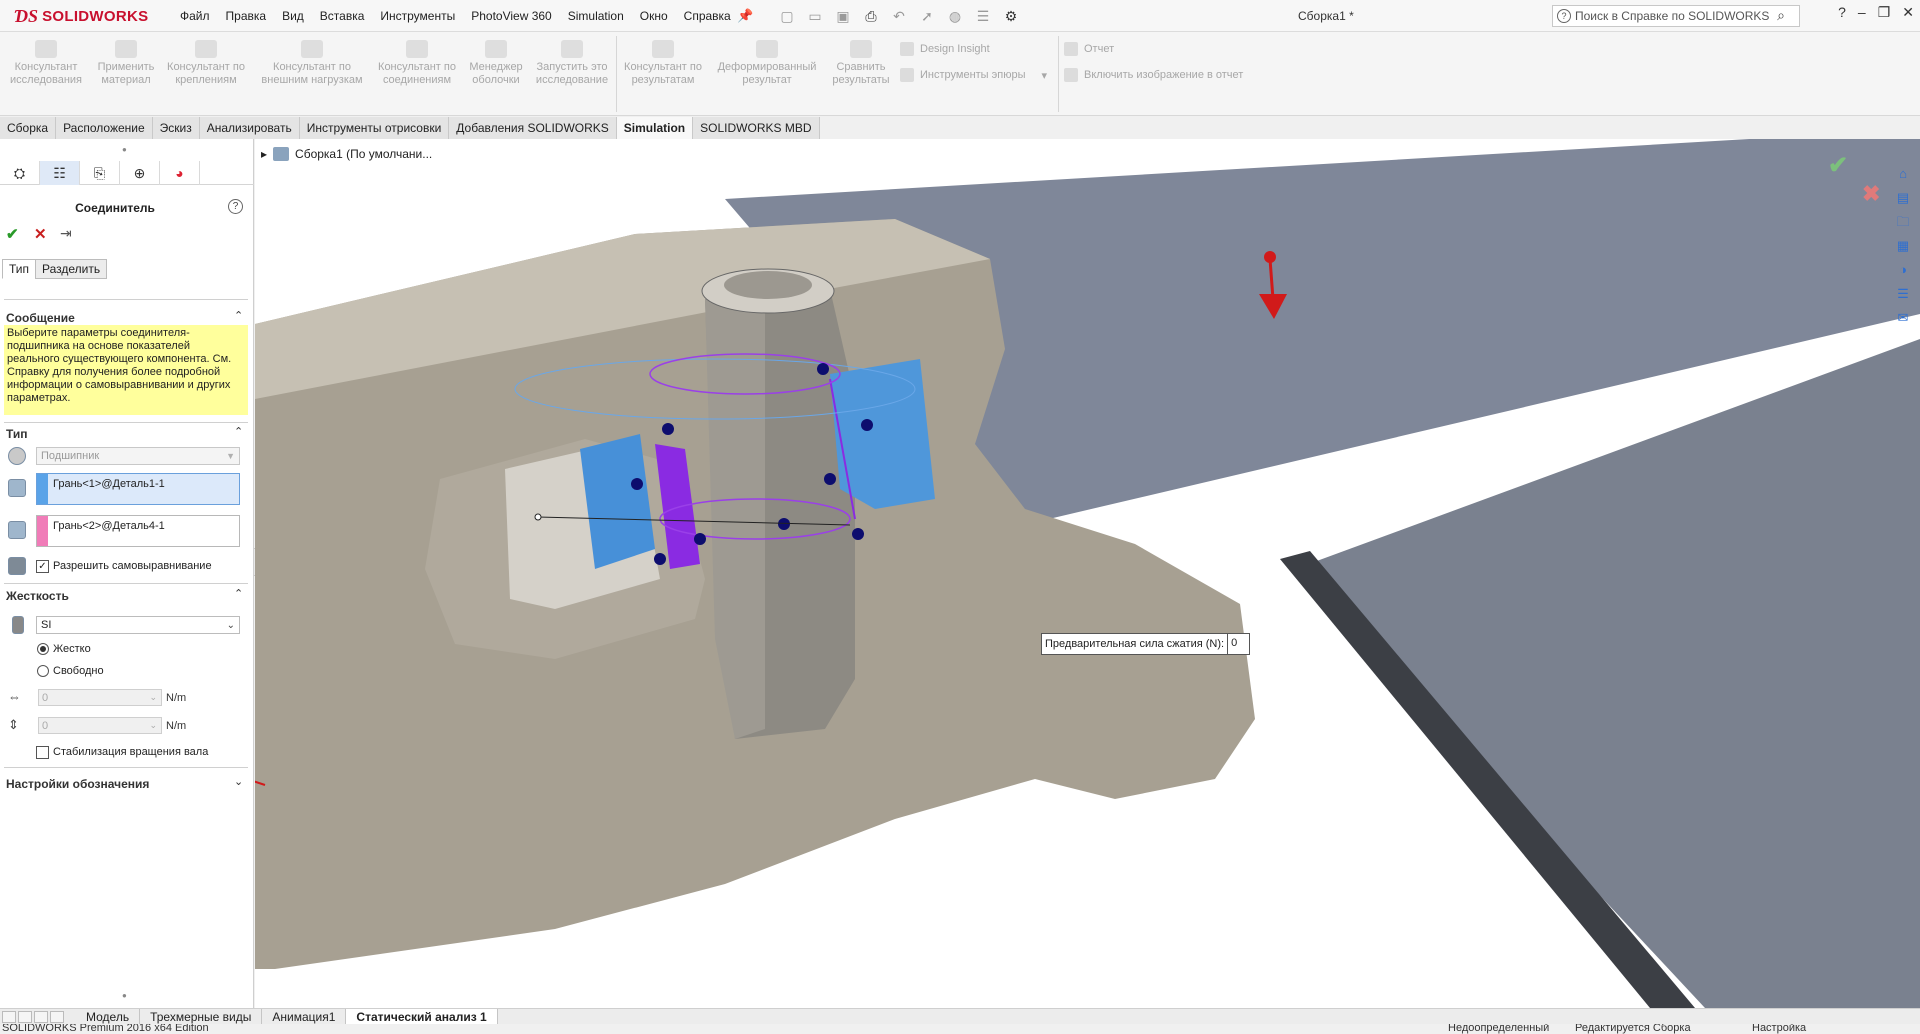 This screenshot has height=1034, width=1920. I want to click on compare-results-button: Сравнить результаты, so click(861, 63).